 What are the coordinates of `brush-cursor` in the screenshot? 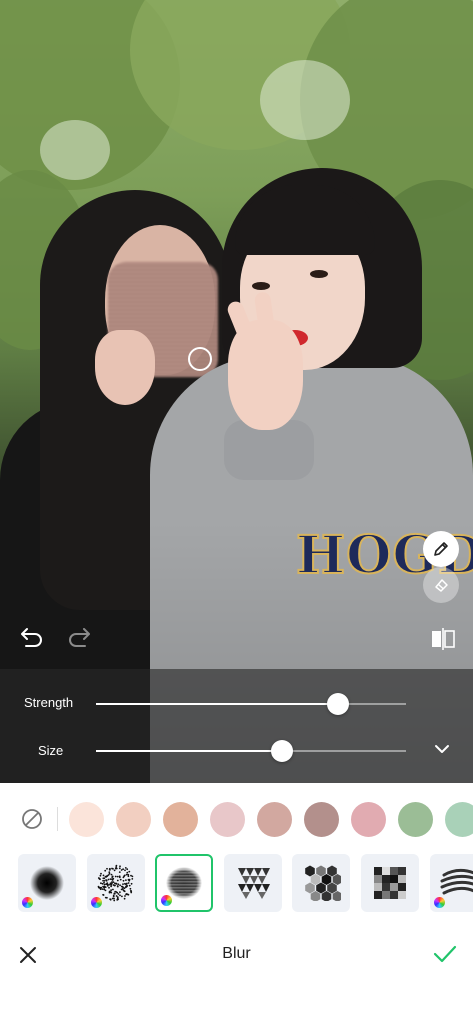 It's located at (200, 359).